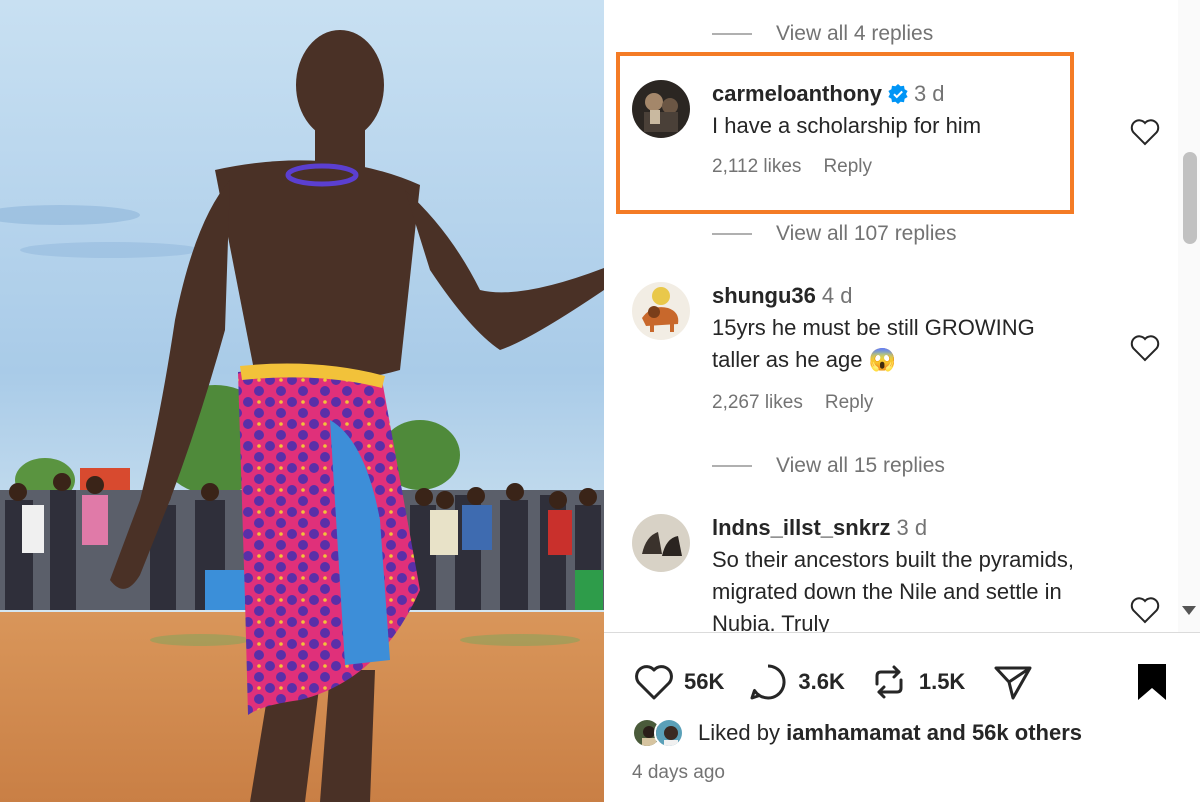 The height and width of the screenshot is (802, 1200). I want to click on liked-by: Liked by iamhamamat and 56k others, so click(857, 733).